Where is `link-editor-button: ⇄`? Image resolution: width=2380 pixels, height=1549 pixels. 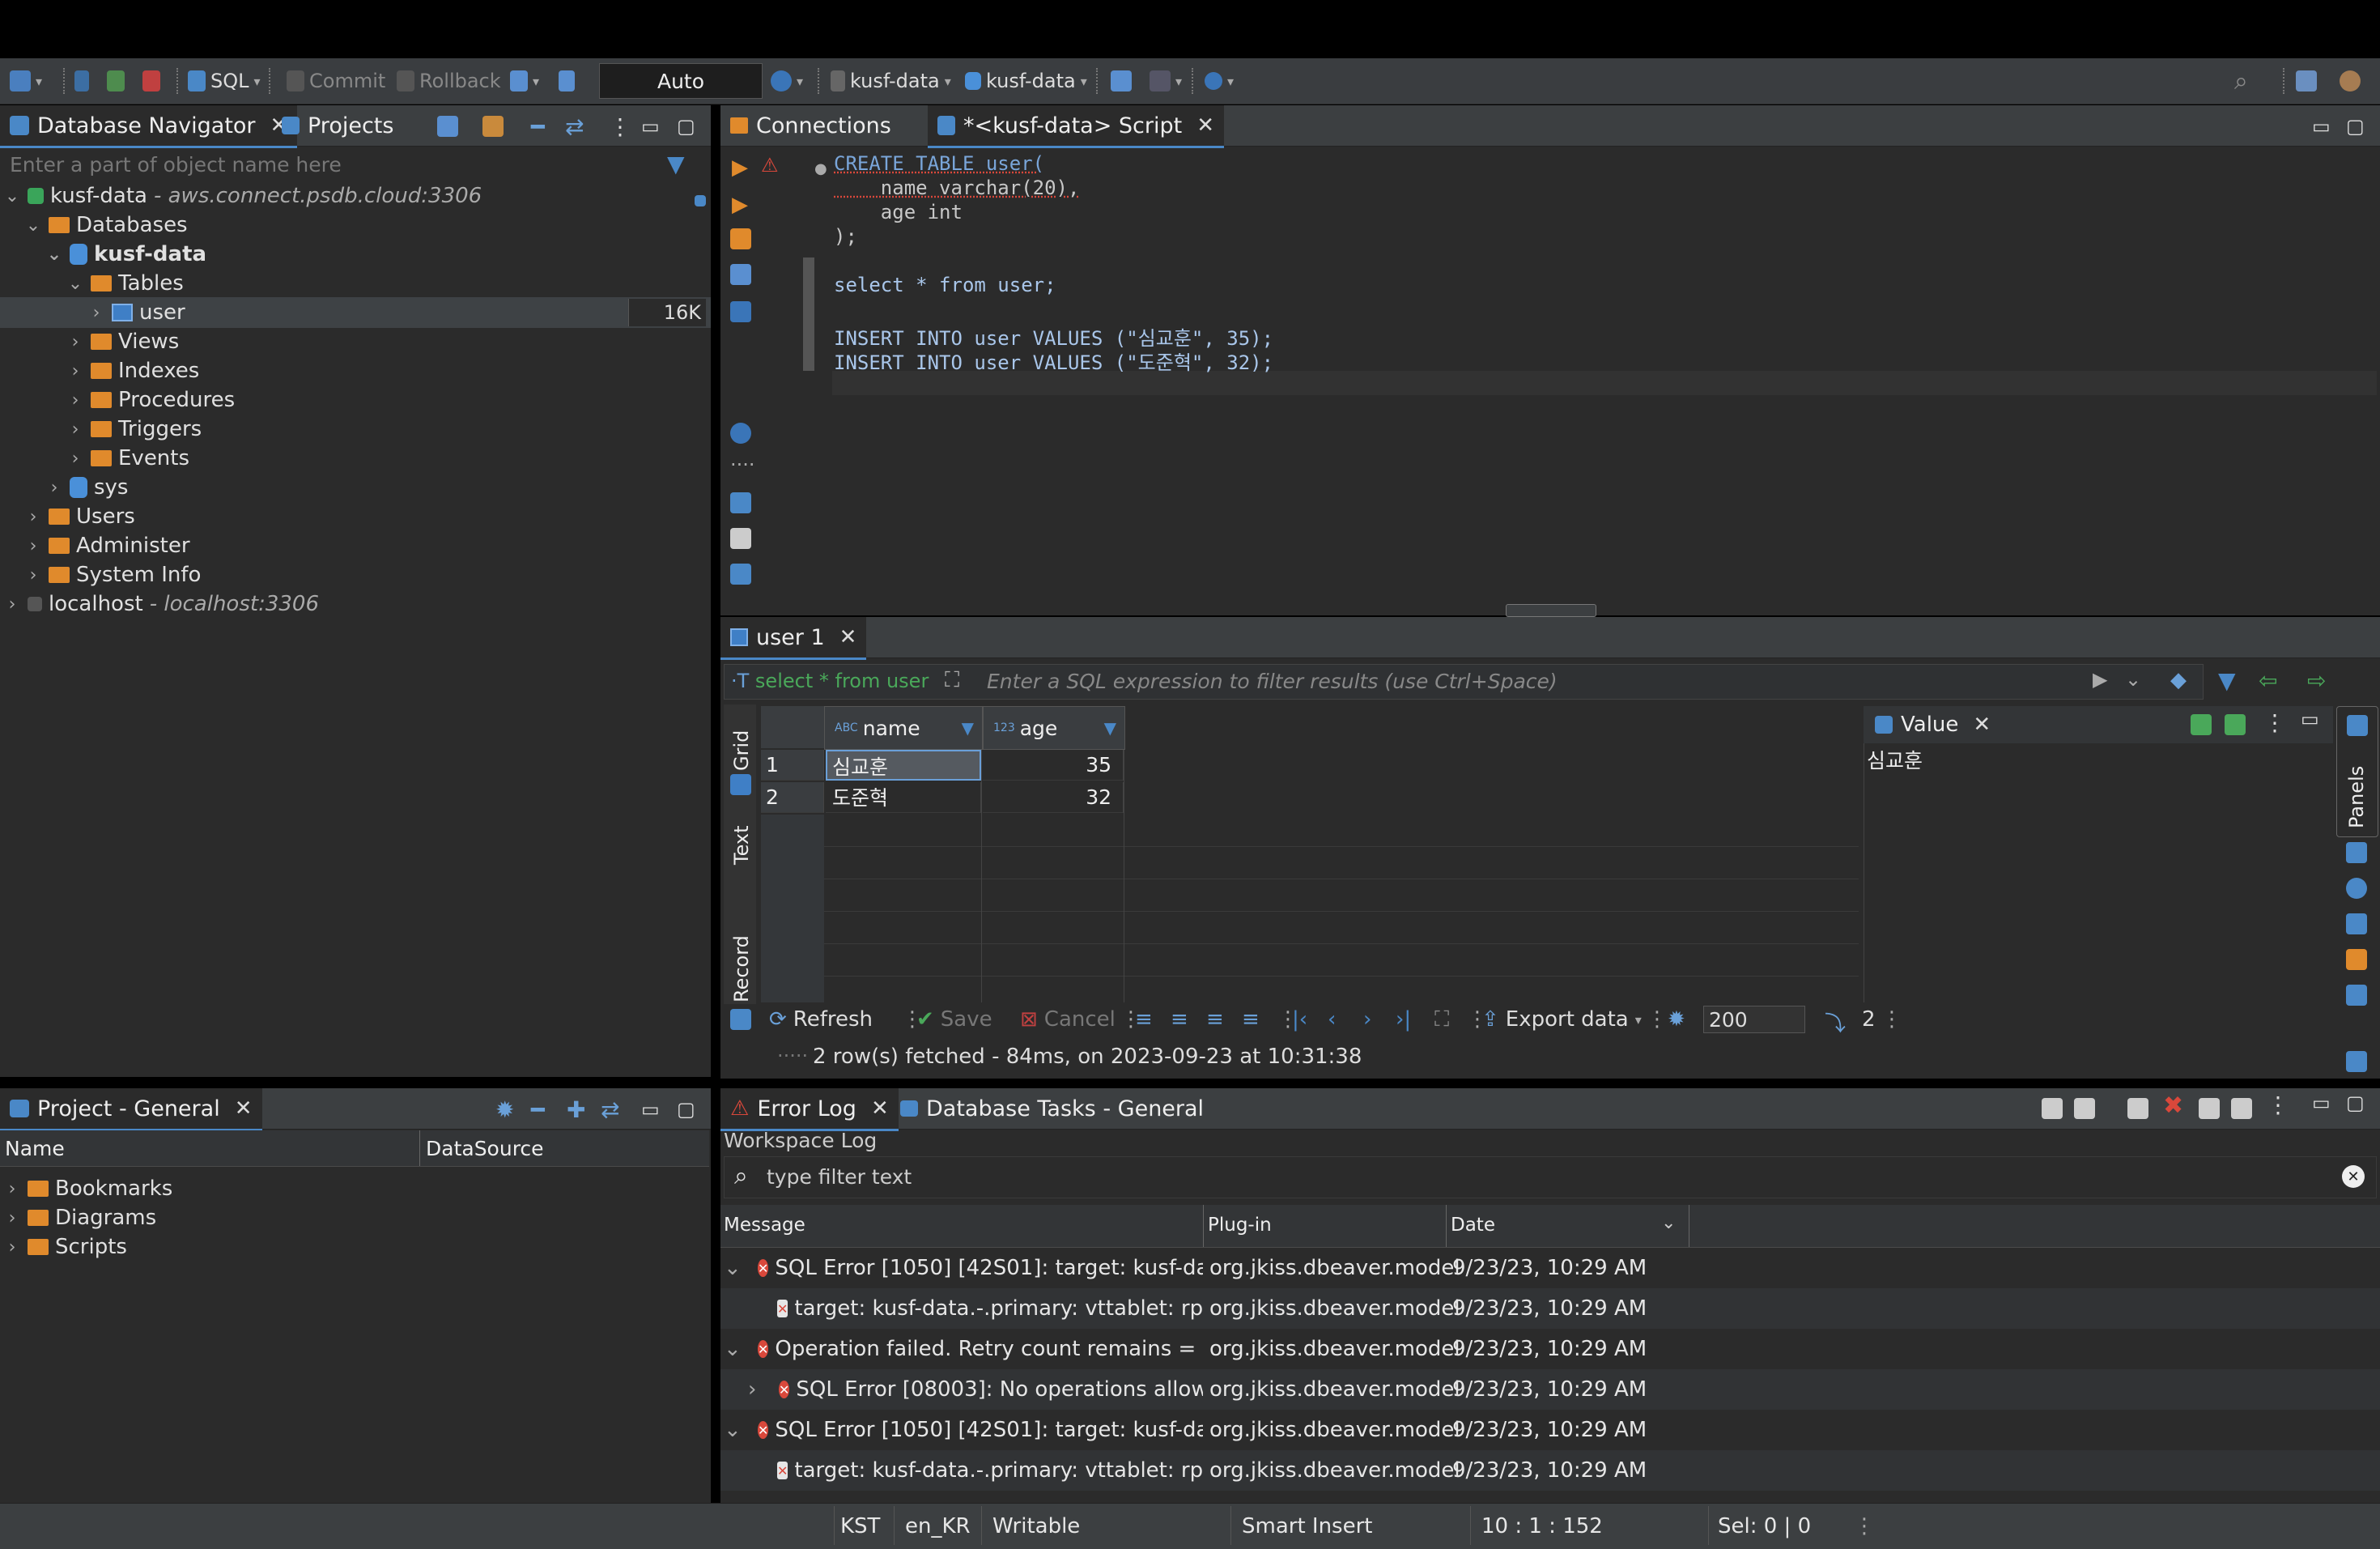 link-editor-button: ⇄ is located at coordinates (575, 127).